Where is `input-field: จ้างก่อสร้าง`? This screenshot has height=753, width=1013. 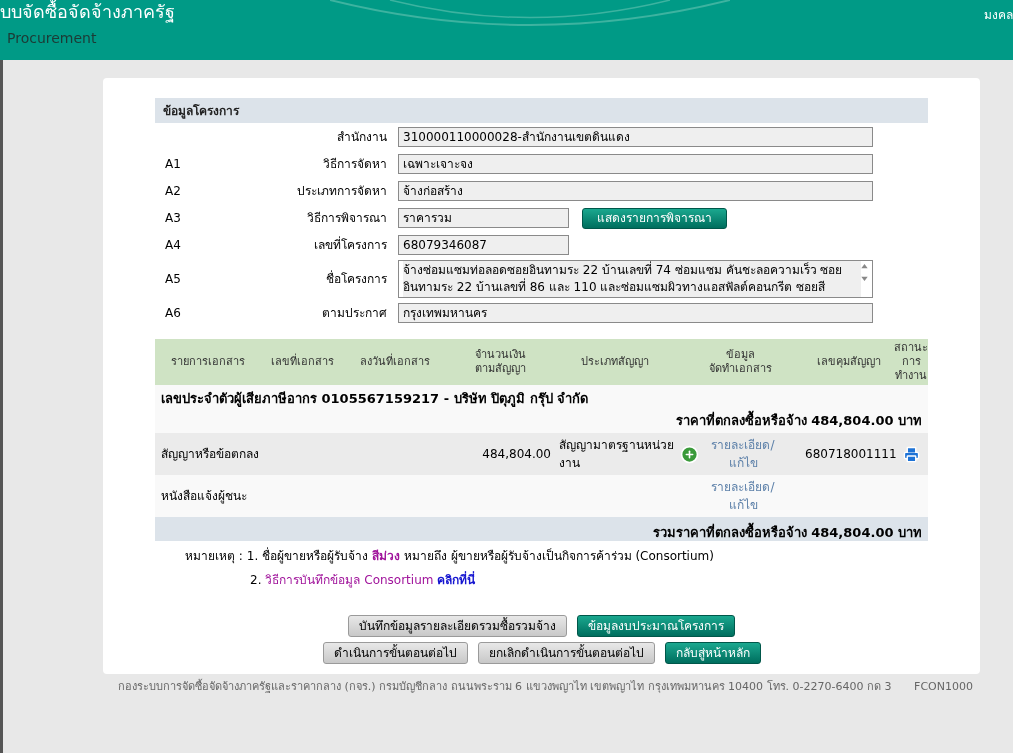
input-field: จ้างก่อสร้าง is located at coordinates (635, 191).